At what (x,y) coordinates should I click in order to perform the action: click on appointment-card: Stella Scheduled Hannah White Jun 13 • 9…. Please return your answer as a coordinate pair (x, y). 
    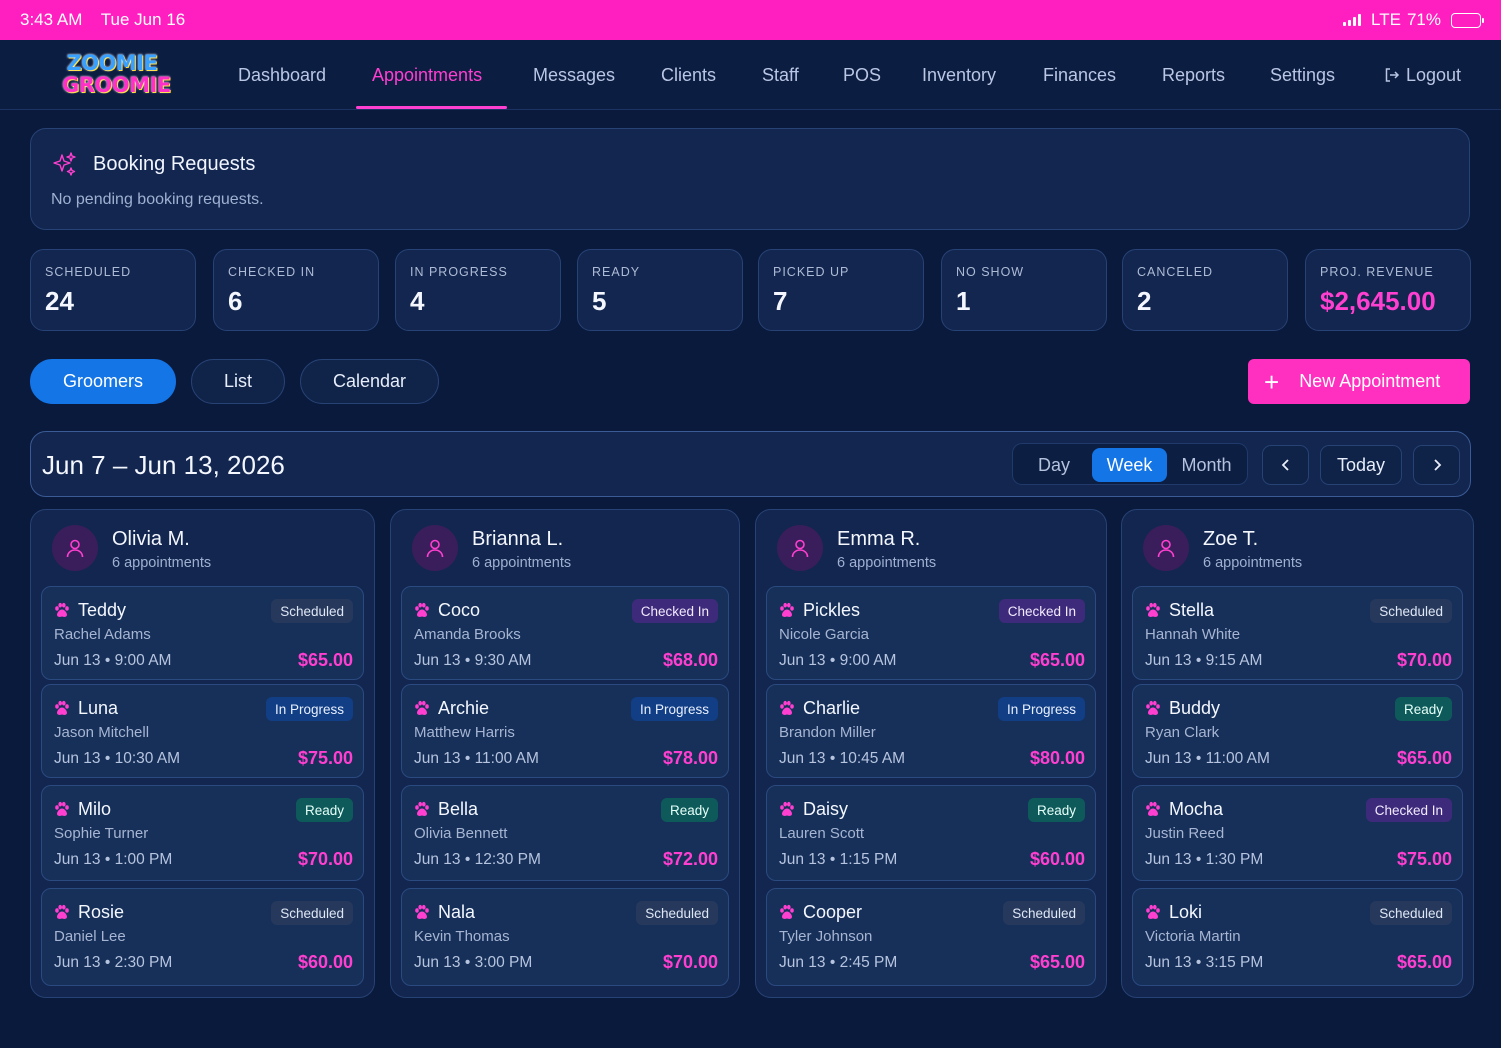
    Looking at the image, I should click on (1297, 633).